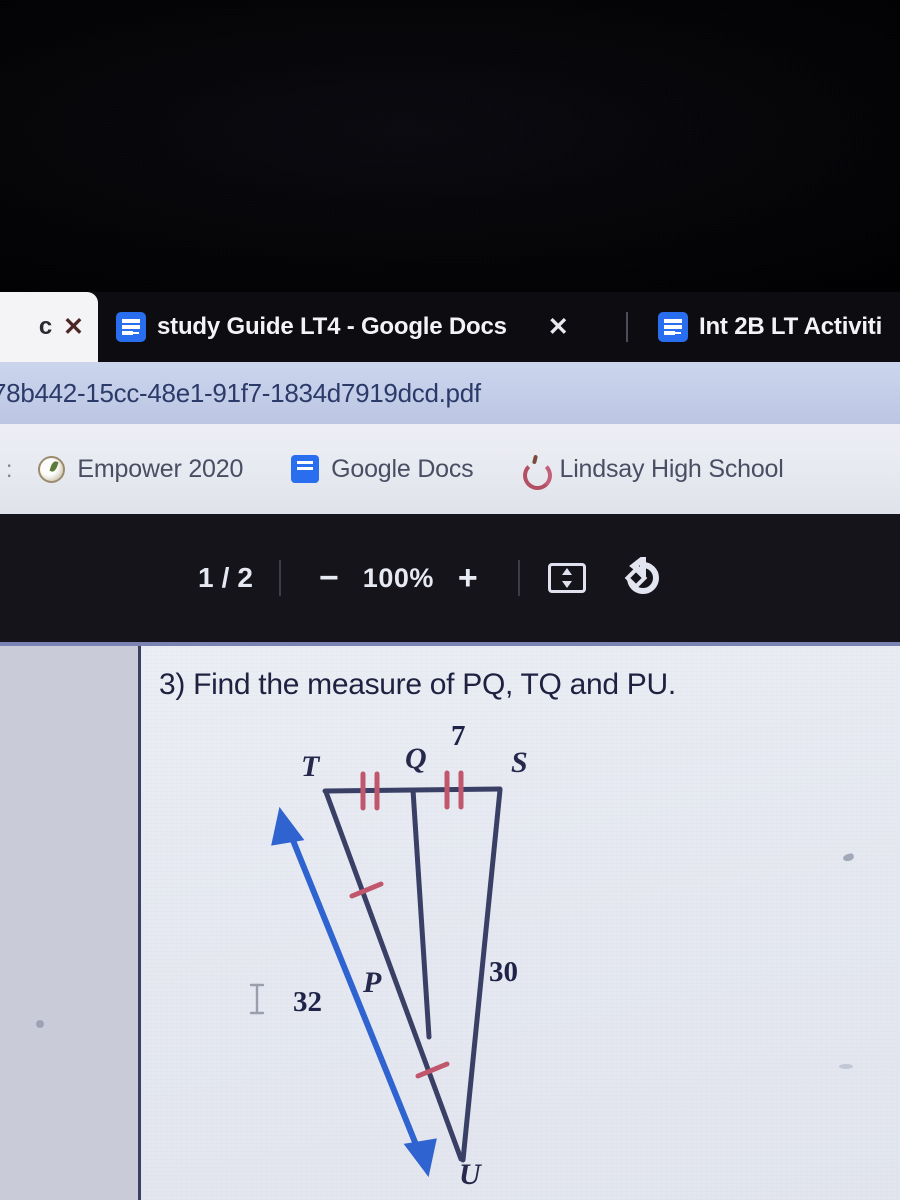 The height and width of the screenshot is (1200, 900). Describe the element at coordinates (432, 1070) in the screenshot. I see `tick-mark-PU` at that location.